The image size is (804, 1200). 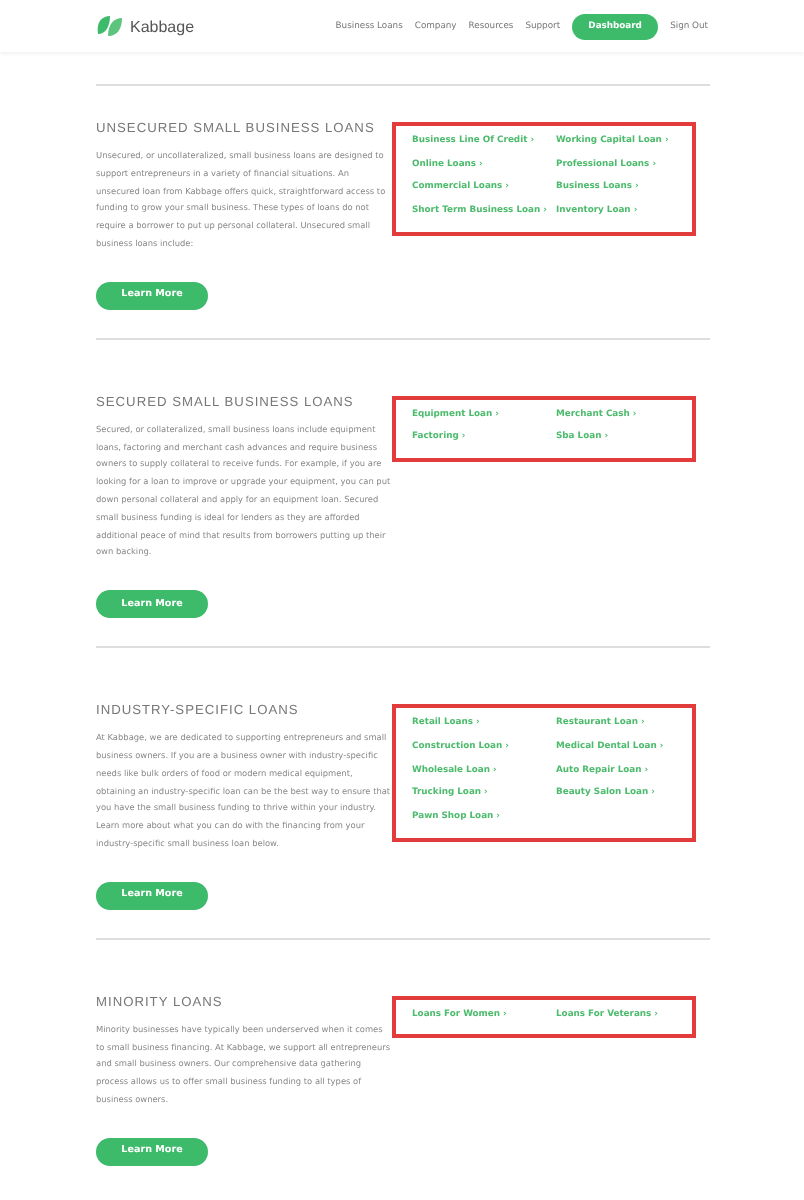 What do you see at coordinates (110, 26) in the screenshot?
I see `leaf-logo-icon` at bounding box center [110, 26].